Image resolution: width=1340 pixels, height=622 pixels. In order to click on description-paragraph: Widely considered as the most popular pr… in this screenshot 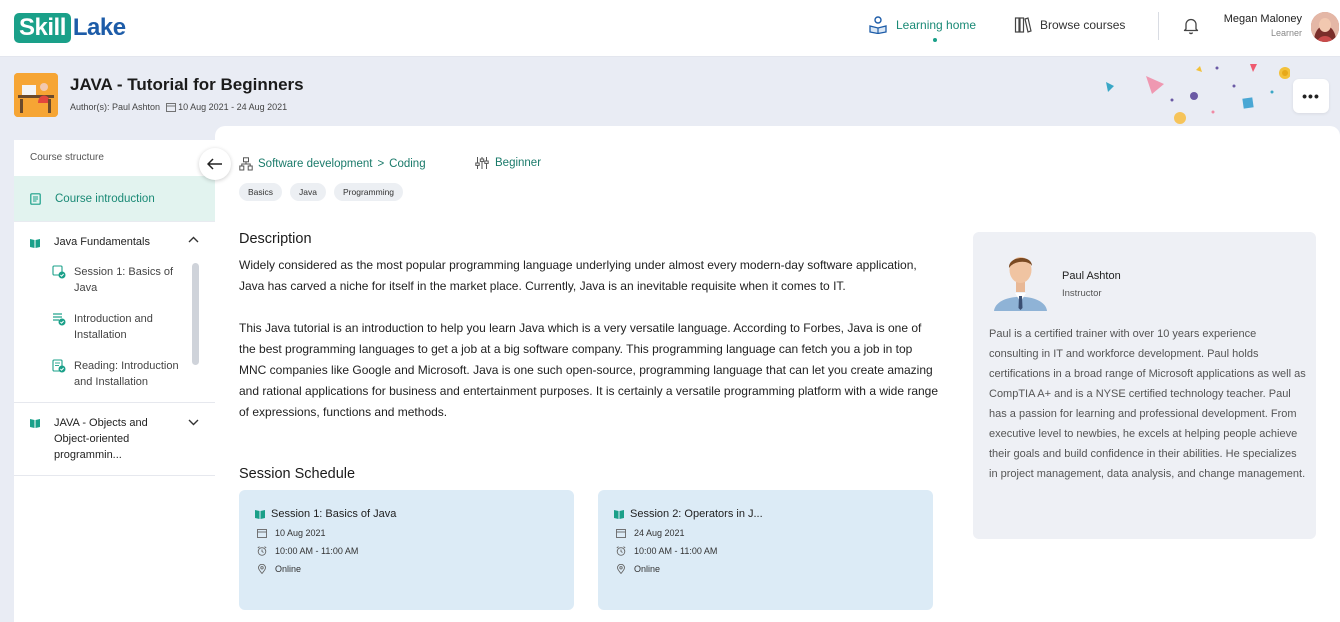, I will do `click(578, 275)`.